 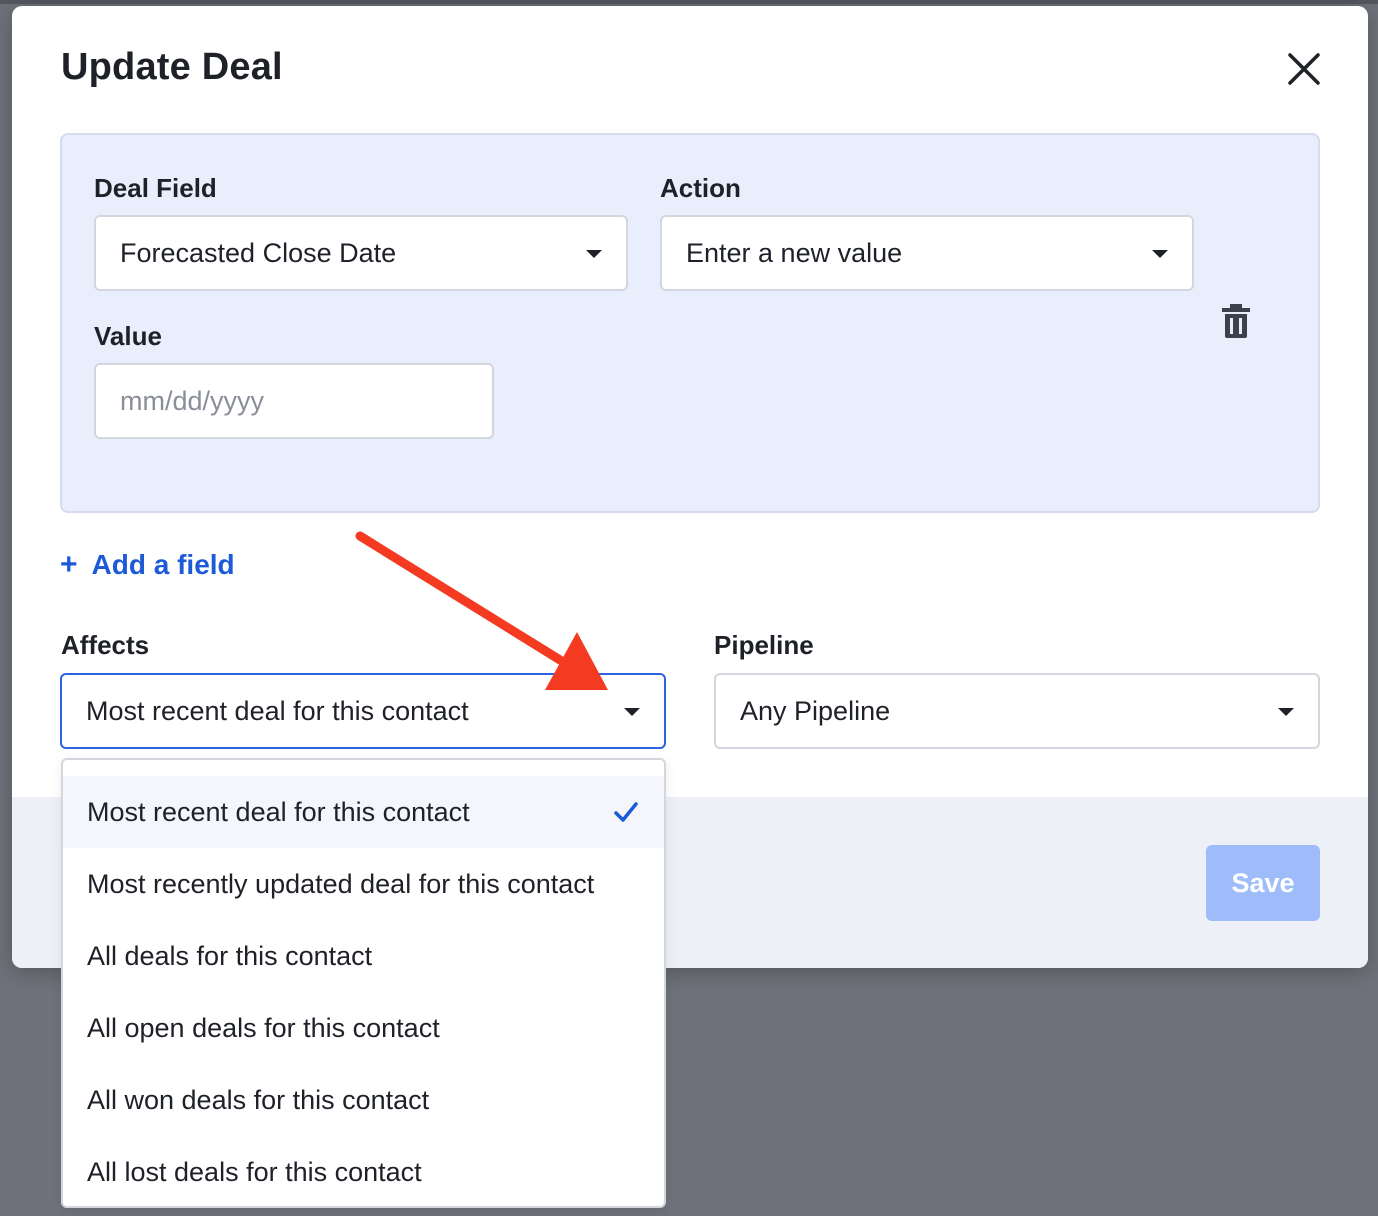 I want to click on action-select: Enter a new value, so click(x=927, y=253).